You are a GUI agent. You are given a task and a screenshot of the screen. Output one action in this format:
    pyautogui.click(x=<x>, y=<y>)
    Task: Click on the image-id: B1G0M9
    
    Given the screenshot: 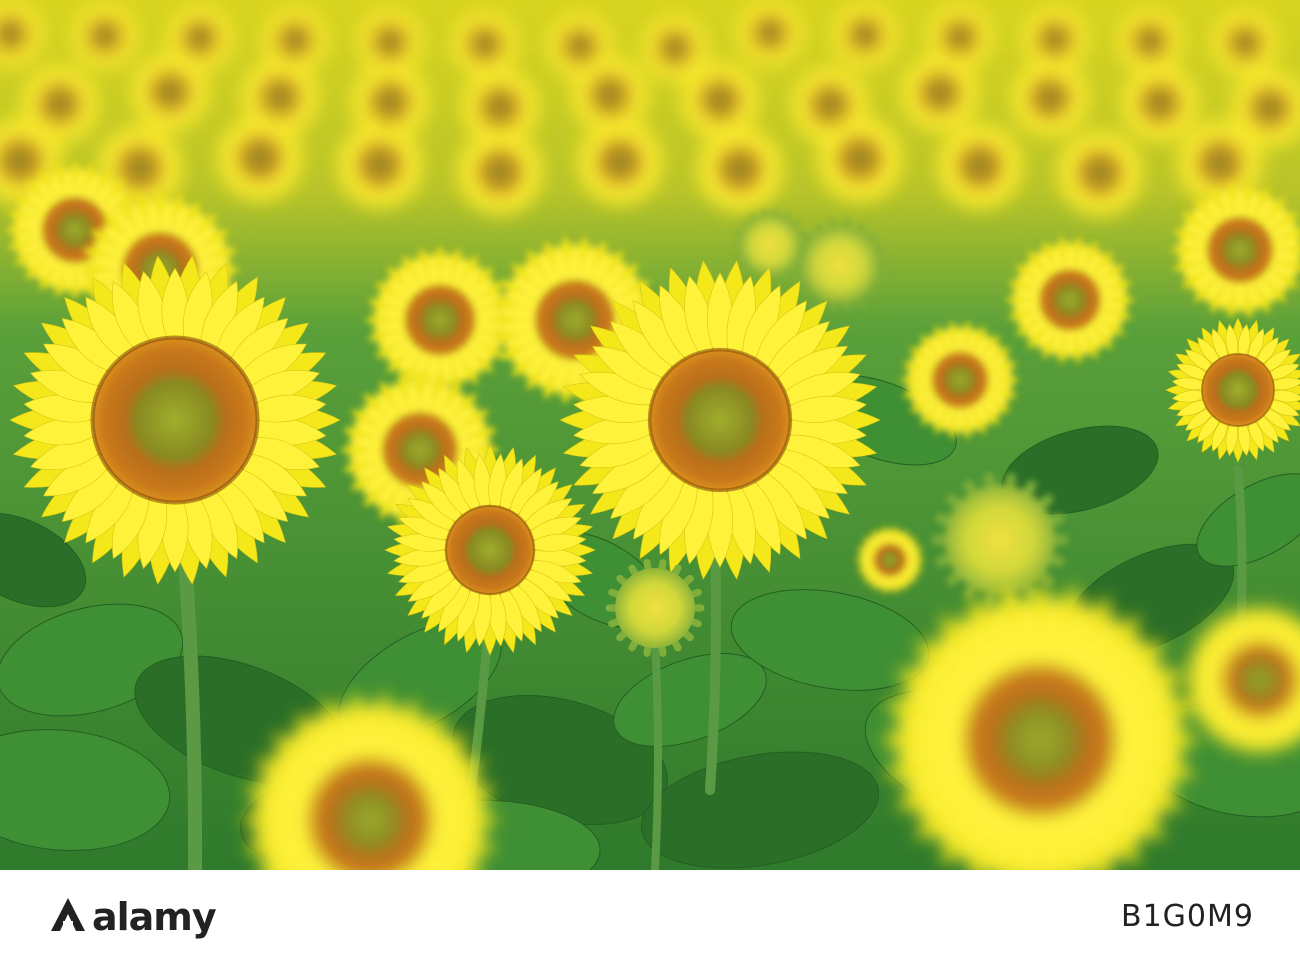 What is the action you would take?
    pyautogui.click(x=1187, y=916)
    